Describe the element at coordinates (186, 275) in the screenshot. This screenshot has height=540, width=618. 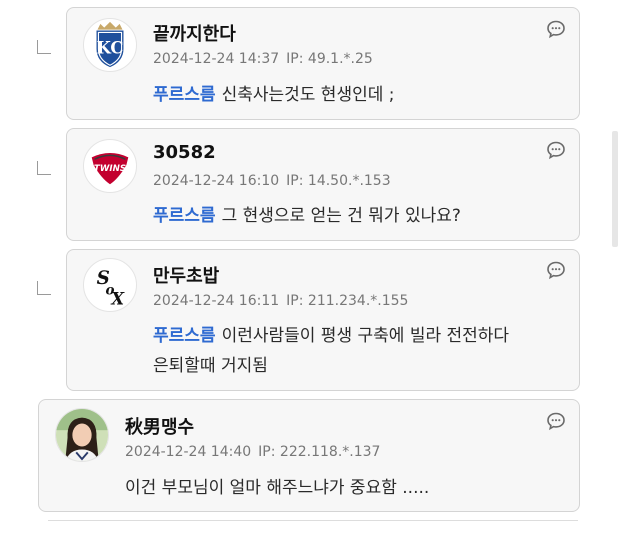
I see `comment-nickname: 만두초밥` at that location.